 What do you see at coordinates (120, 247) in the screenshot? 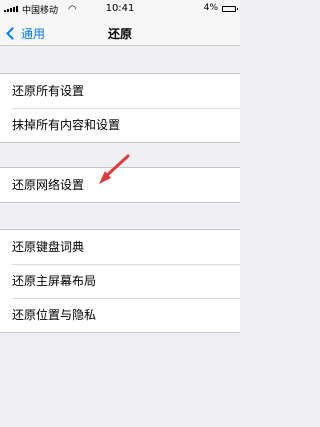
I see `reset-keyboard-dictionary-row: 还原键盘词典` at bounding box center [120, 247].